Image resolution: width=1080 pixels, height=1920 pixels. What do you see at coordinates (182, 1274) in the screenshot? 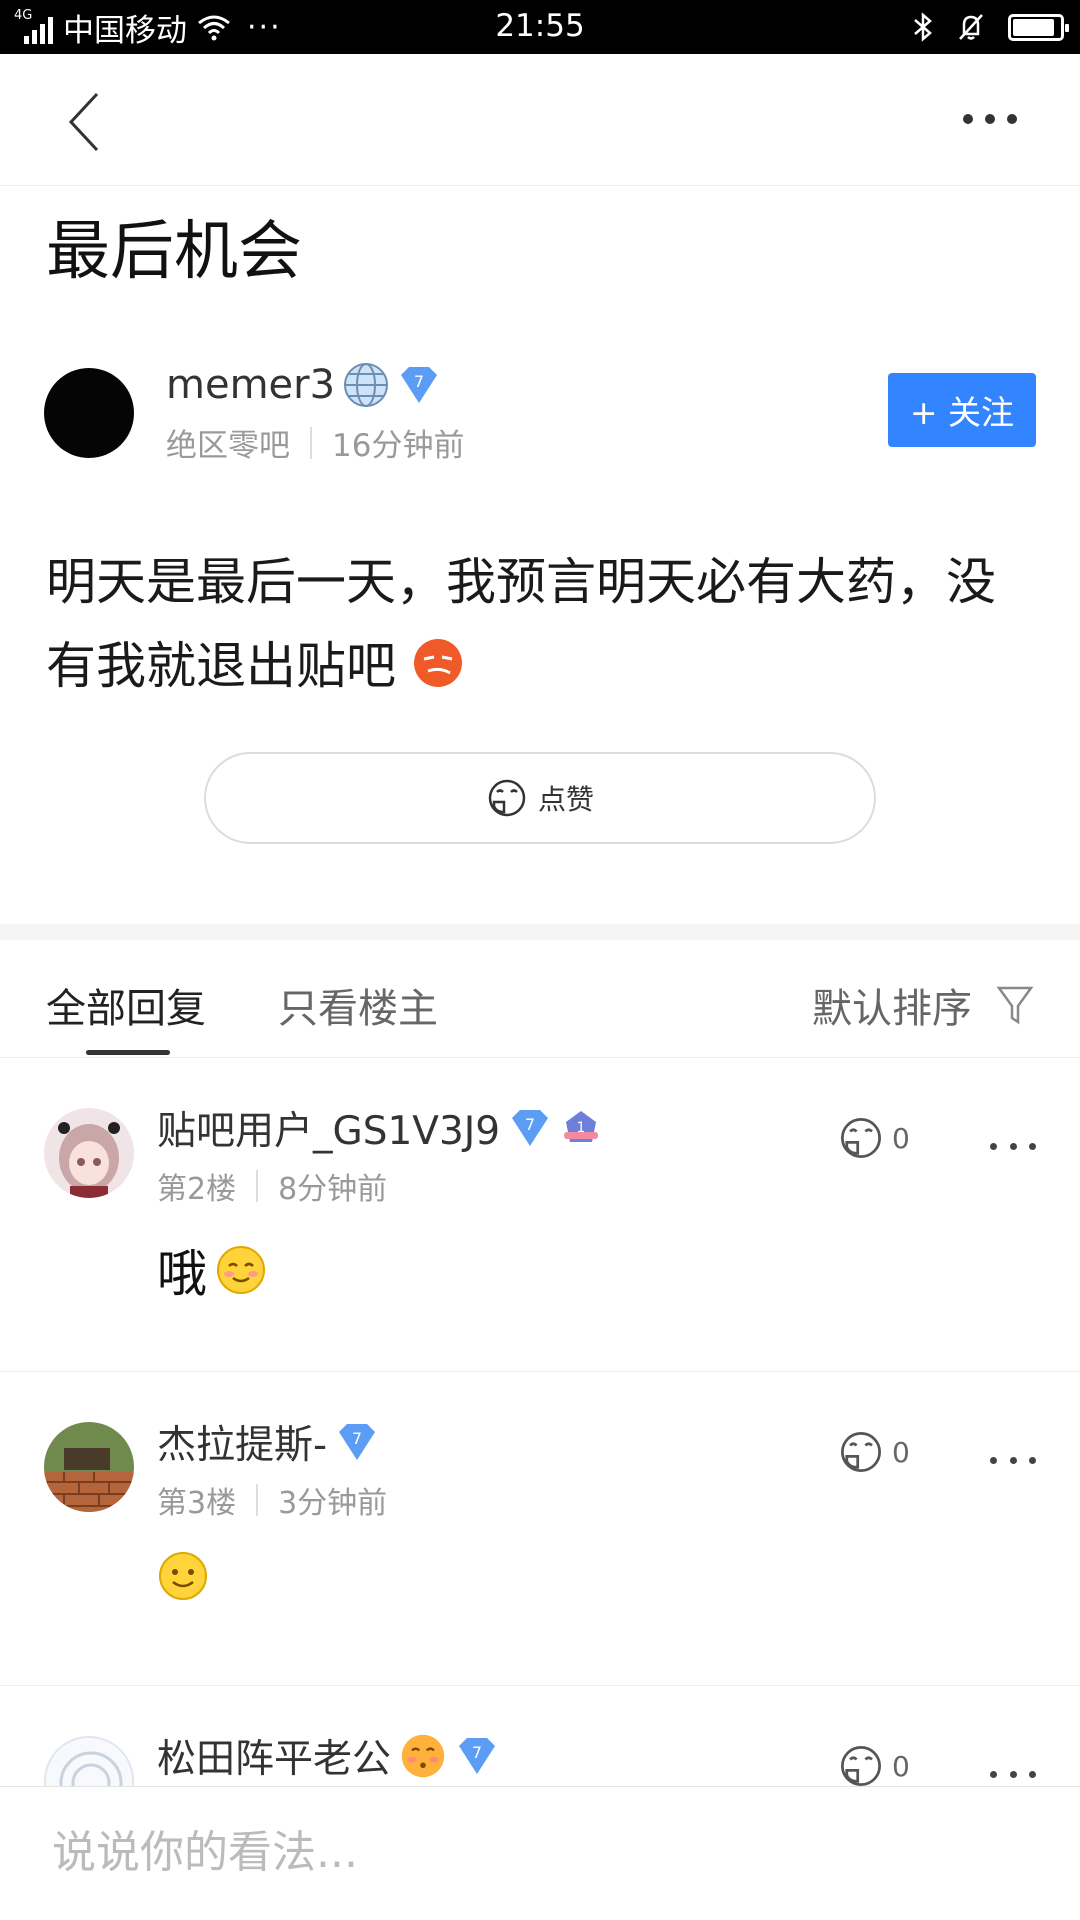
I see `reply-text: 哦` at bounding box center [182, 1274].